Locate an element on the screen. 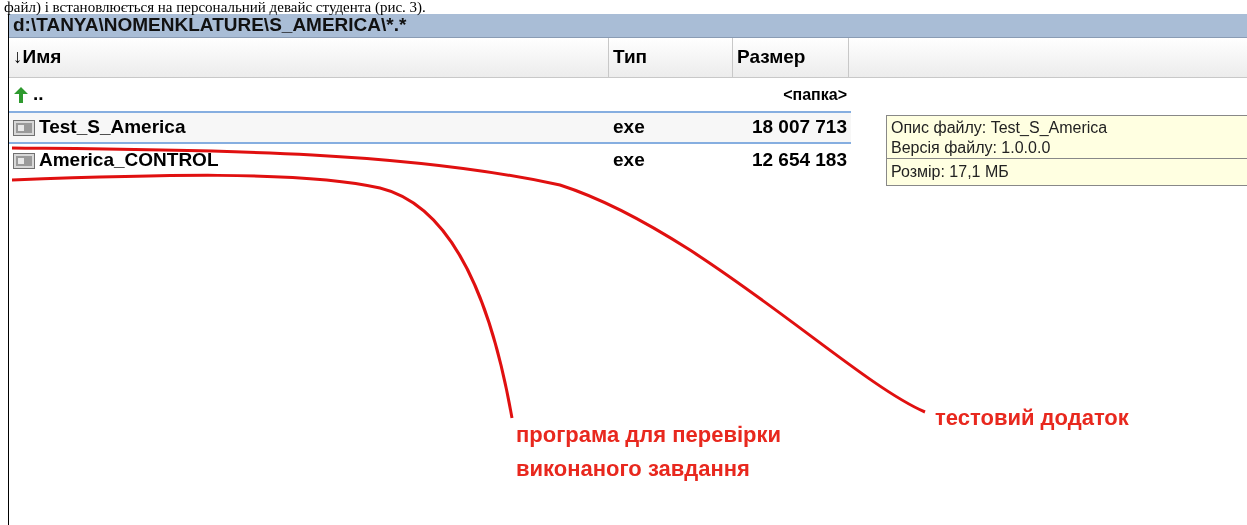  up-arrow-icon is located at coordinates (21, 94).